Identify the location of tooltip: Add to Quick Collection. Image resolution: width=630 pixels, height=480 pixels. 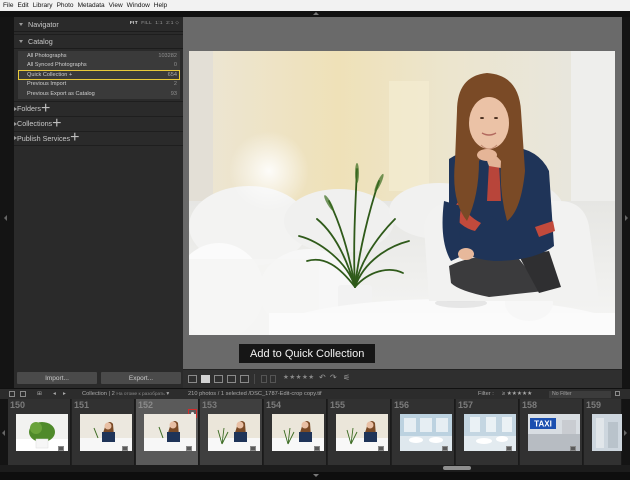
(307, 353).